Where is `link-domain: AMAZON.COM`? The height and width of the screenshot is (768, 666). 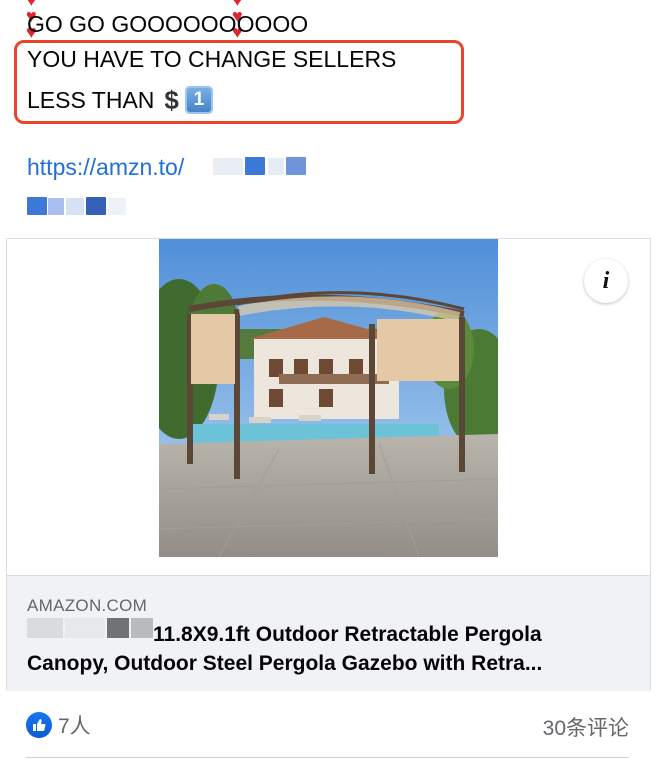 link-domain: AMAZON.COM is located at coordinates (87, 605).